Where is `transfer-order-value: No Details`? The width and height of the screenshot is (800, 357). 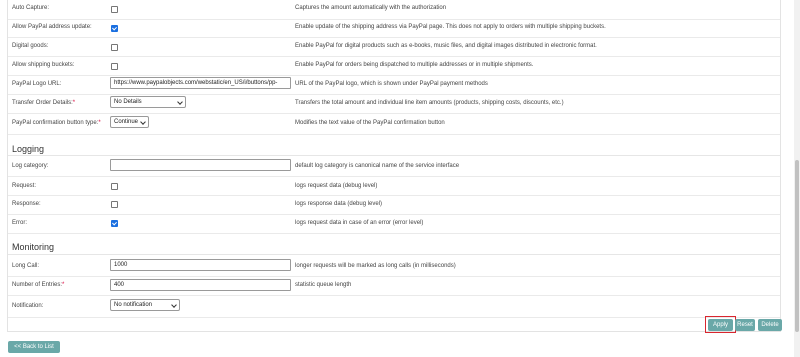
transfer-order-value: No Details is located at coordinates (128, 102).